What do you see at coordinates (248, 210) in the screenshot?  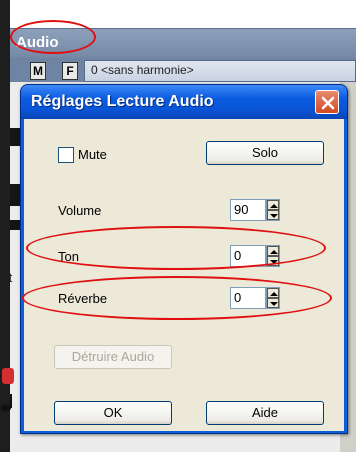 I see `volume-input: 90` at bounding box center [248, 210].